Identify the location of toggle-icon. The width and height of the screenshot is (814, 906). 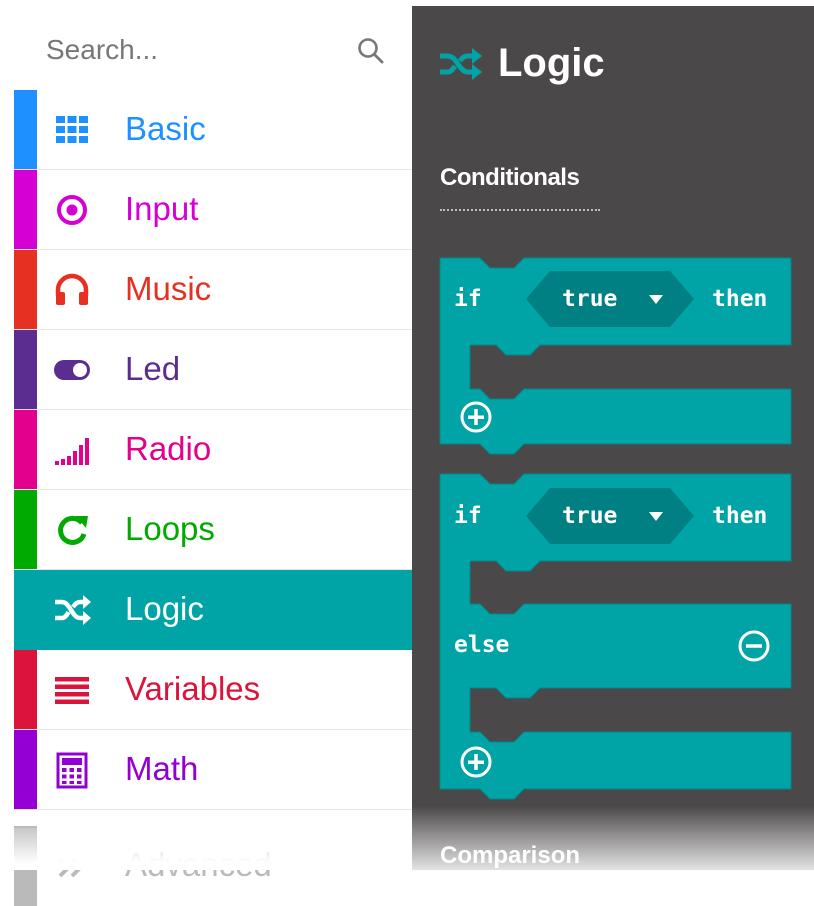
(72, 370).